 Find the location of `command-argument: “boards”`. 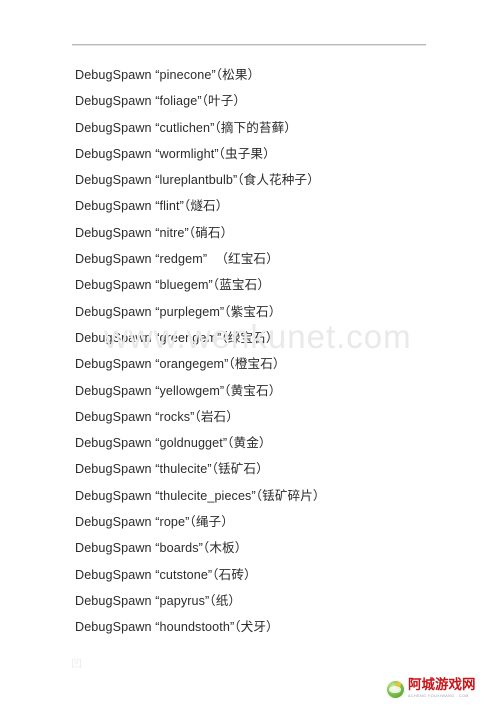

command-argument: “boards” is located at coordinates (179, 548).